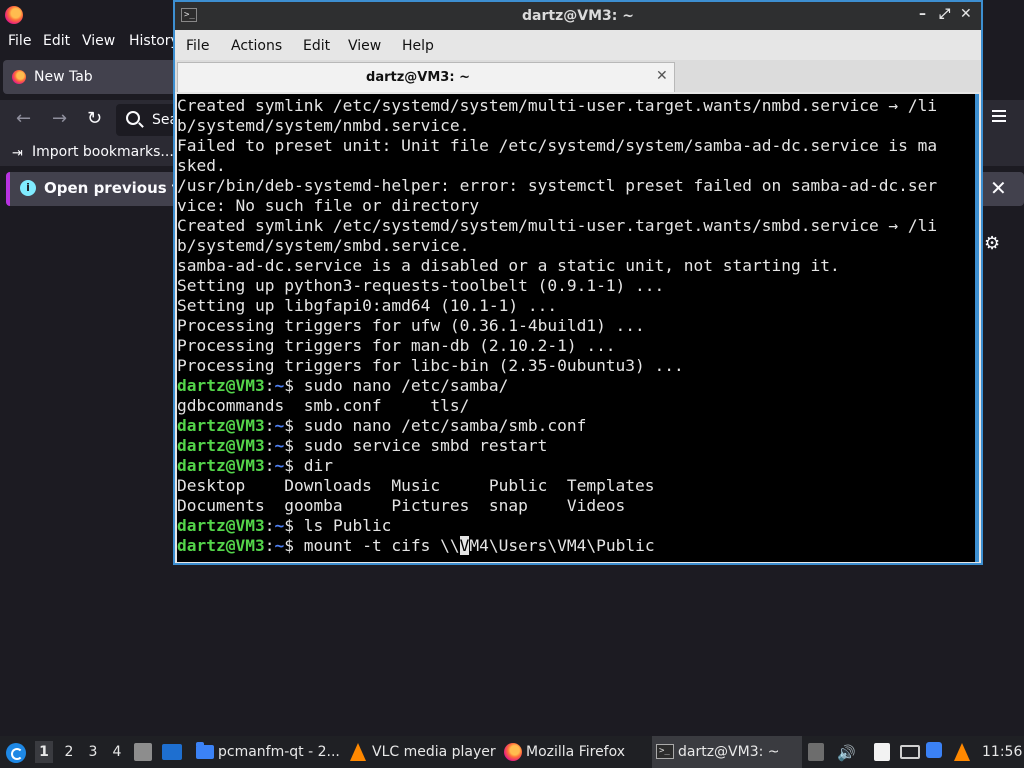 The image size is (1024, 768). Describe the element at coordinates (910, 752) in the screenshot. I see `network-icon` at that location.